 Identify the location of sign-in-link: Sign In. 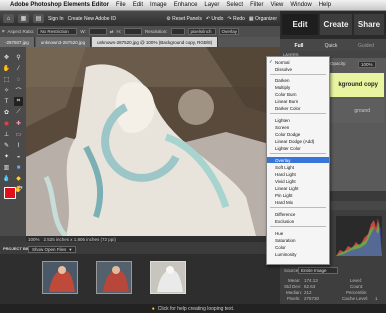
(56, 19).